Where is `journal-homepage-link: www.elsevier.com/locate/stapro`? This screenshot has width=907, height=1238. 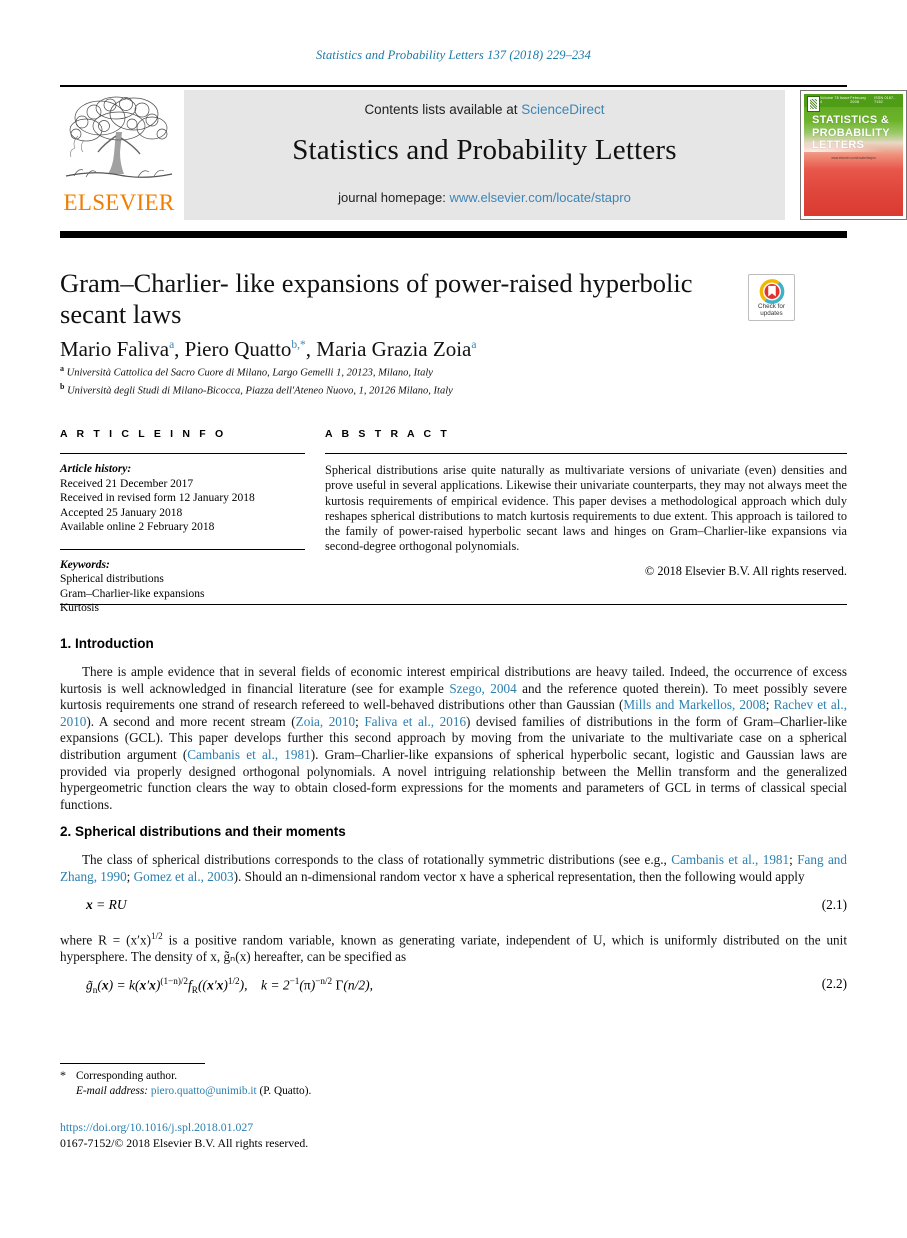
journal-homepage-link: www.elsevier.com/locate/stapro is located at coordinates (539, 197).